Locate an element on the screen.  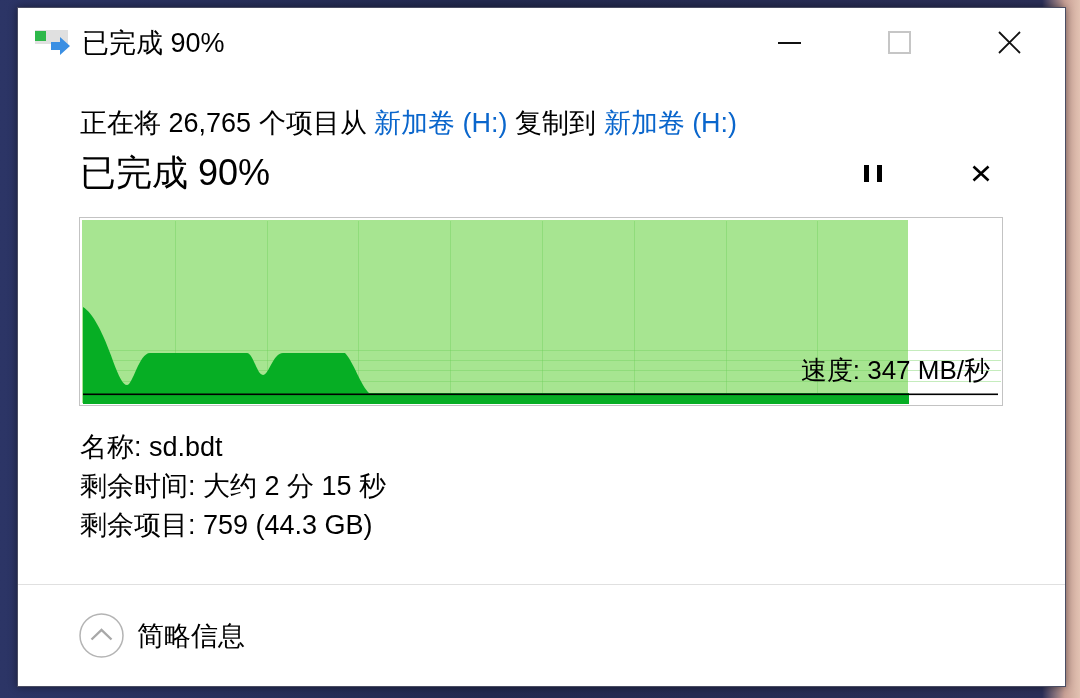
pause-icon is located at coordinates (873, 173).